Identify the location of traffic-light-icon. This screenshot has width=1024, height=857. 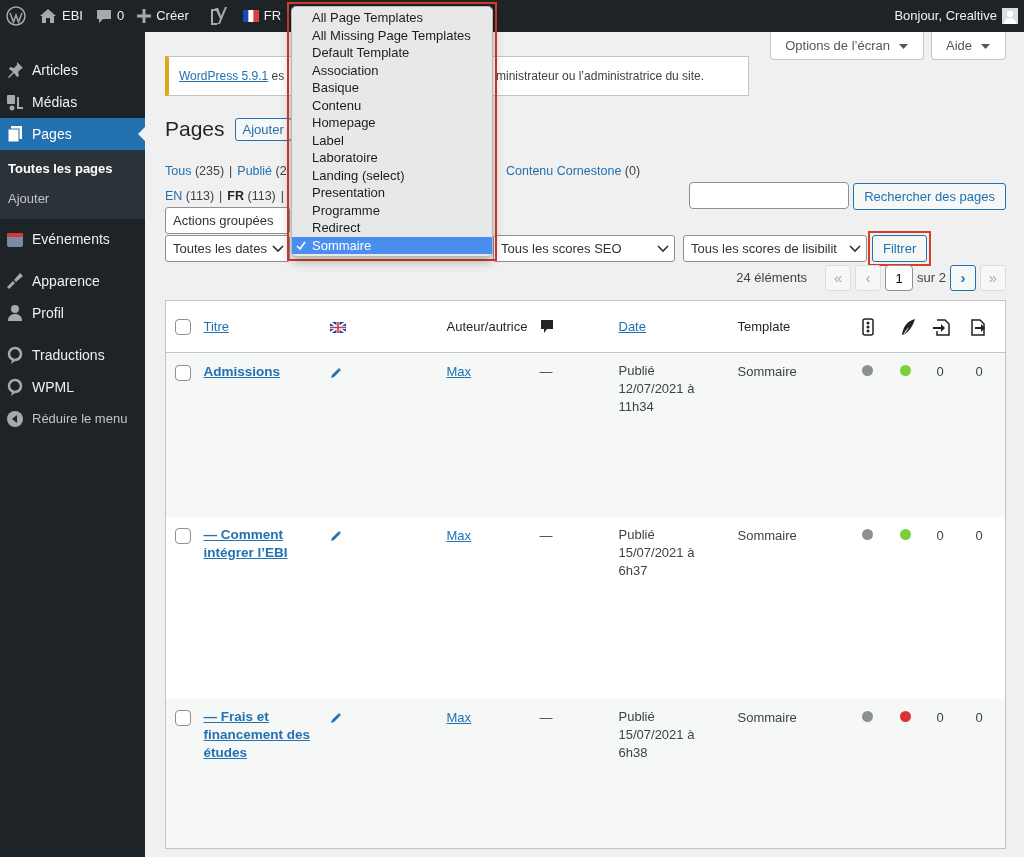
(867, 327).